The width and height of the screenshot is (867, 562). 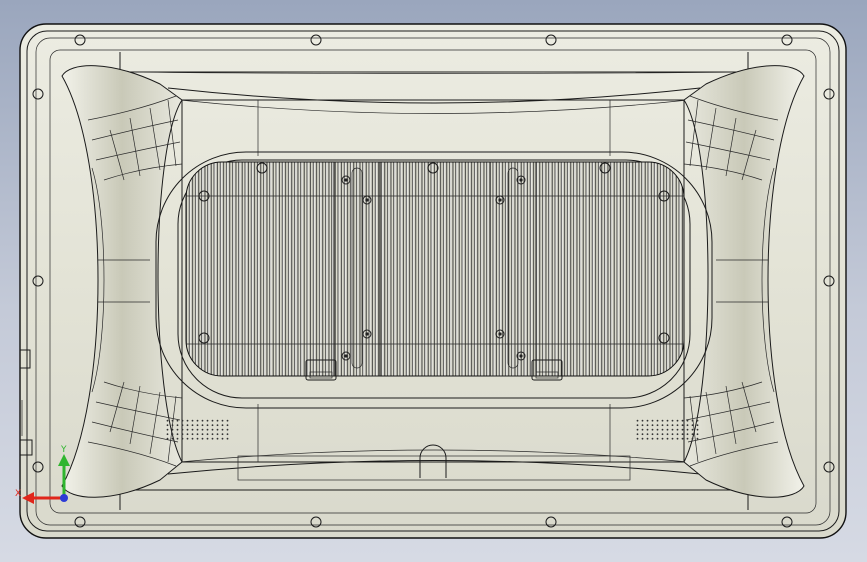 What do you see at coordinates (41, 472) in the screenshot?
I see `triad-labels: Y X` at bounding box center [41, 472].